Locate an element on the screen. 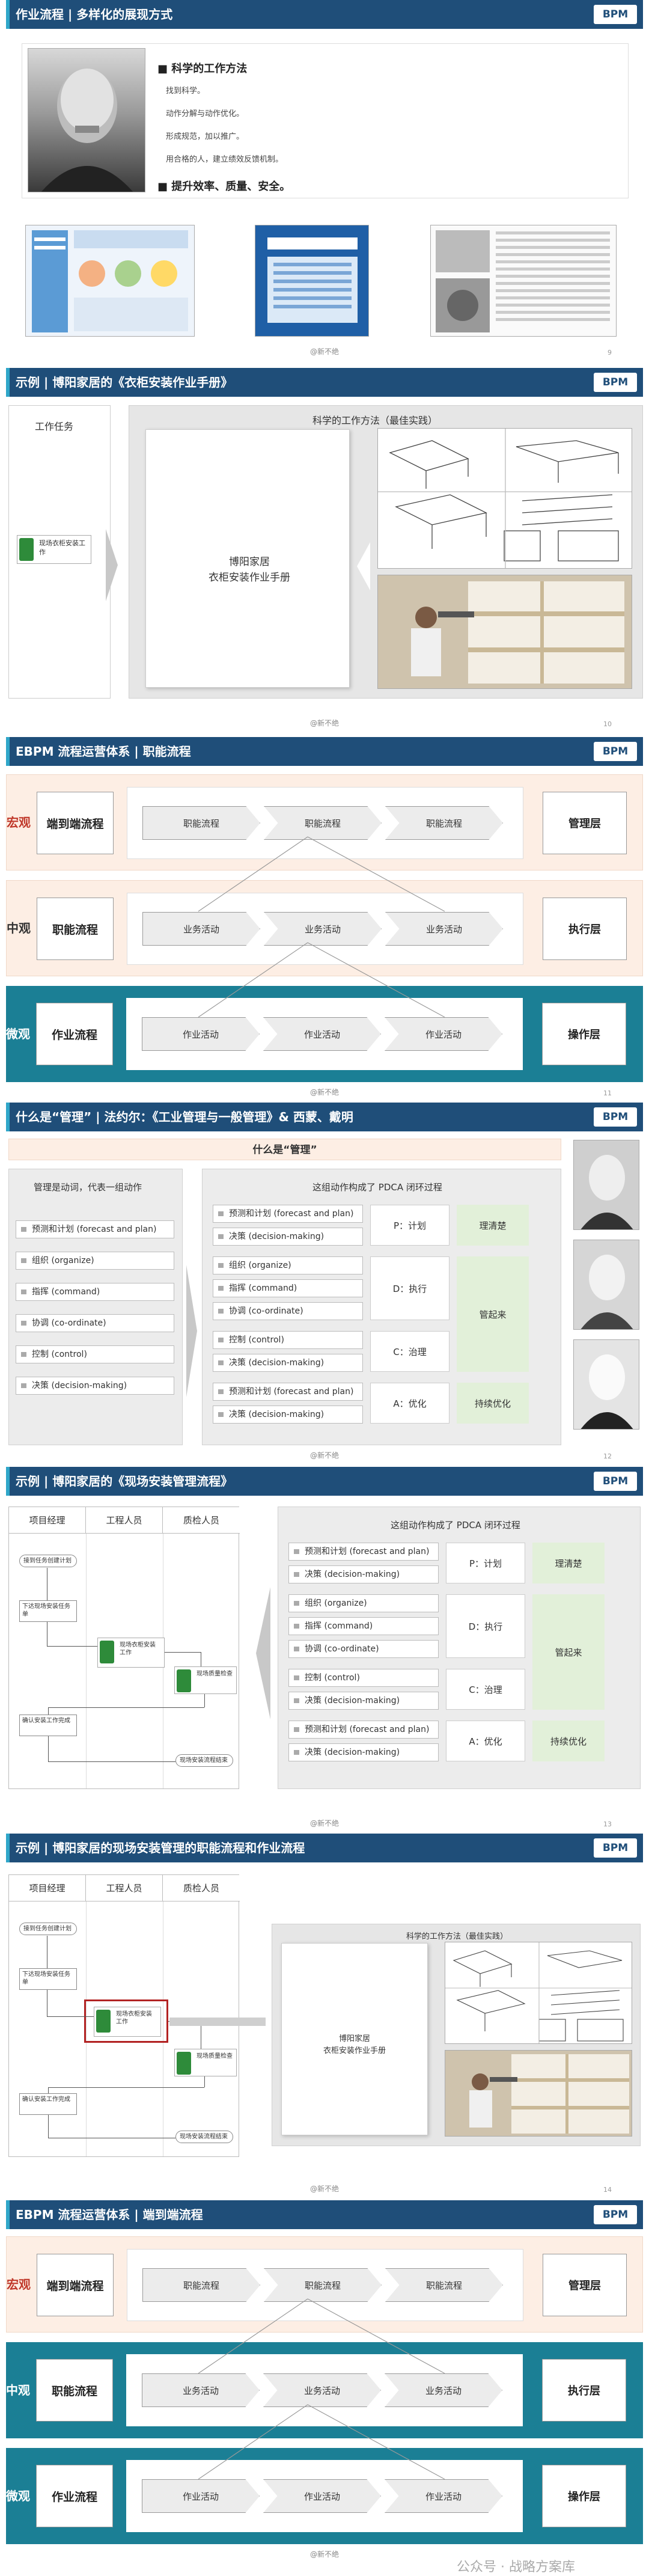  slide-header: 作业流程 | 多样化的展现方式 BPM is located at coordinates (324, 14).